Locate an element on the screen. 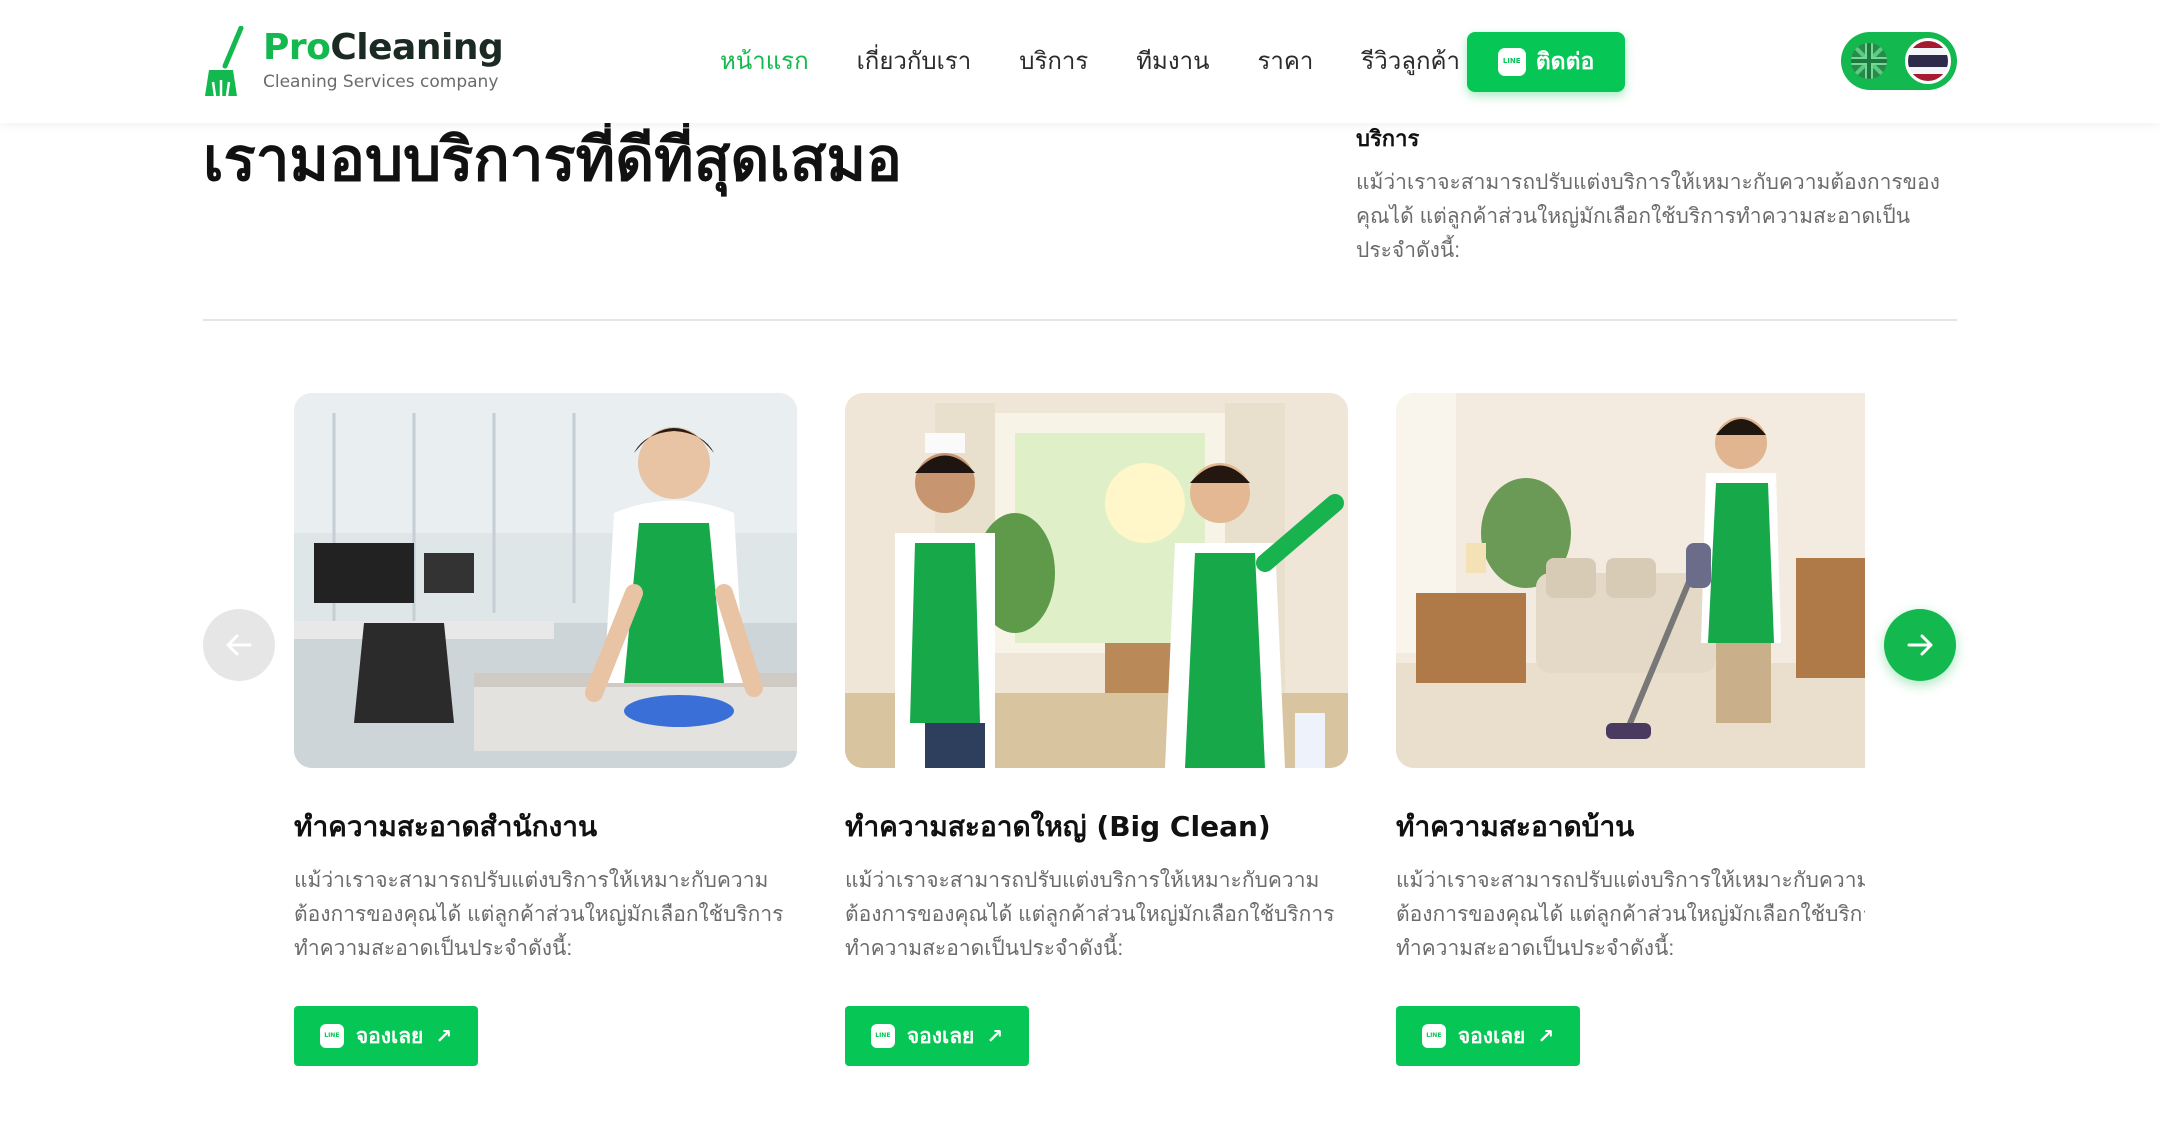 This screenshot has width=2160, height=1125. arrow-right-icon is located at coordinates (1920, 645).